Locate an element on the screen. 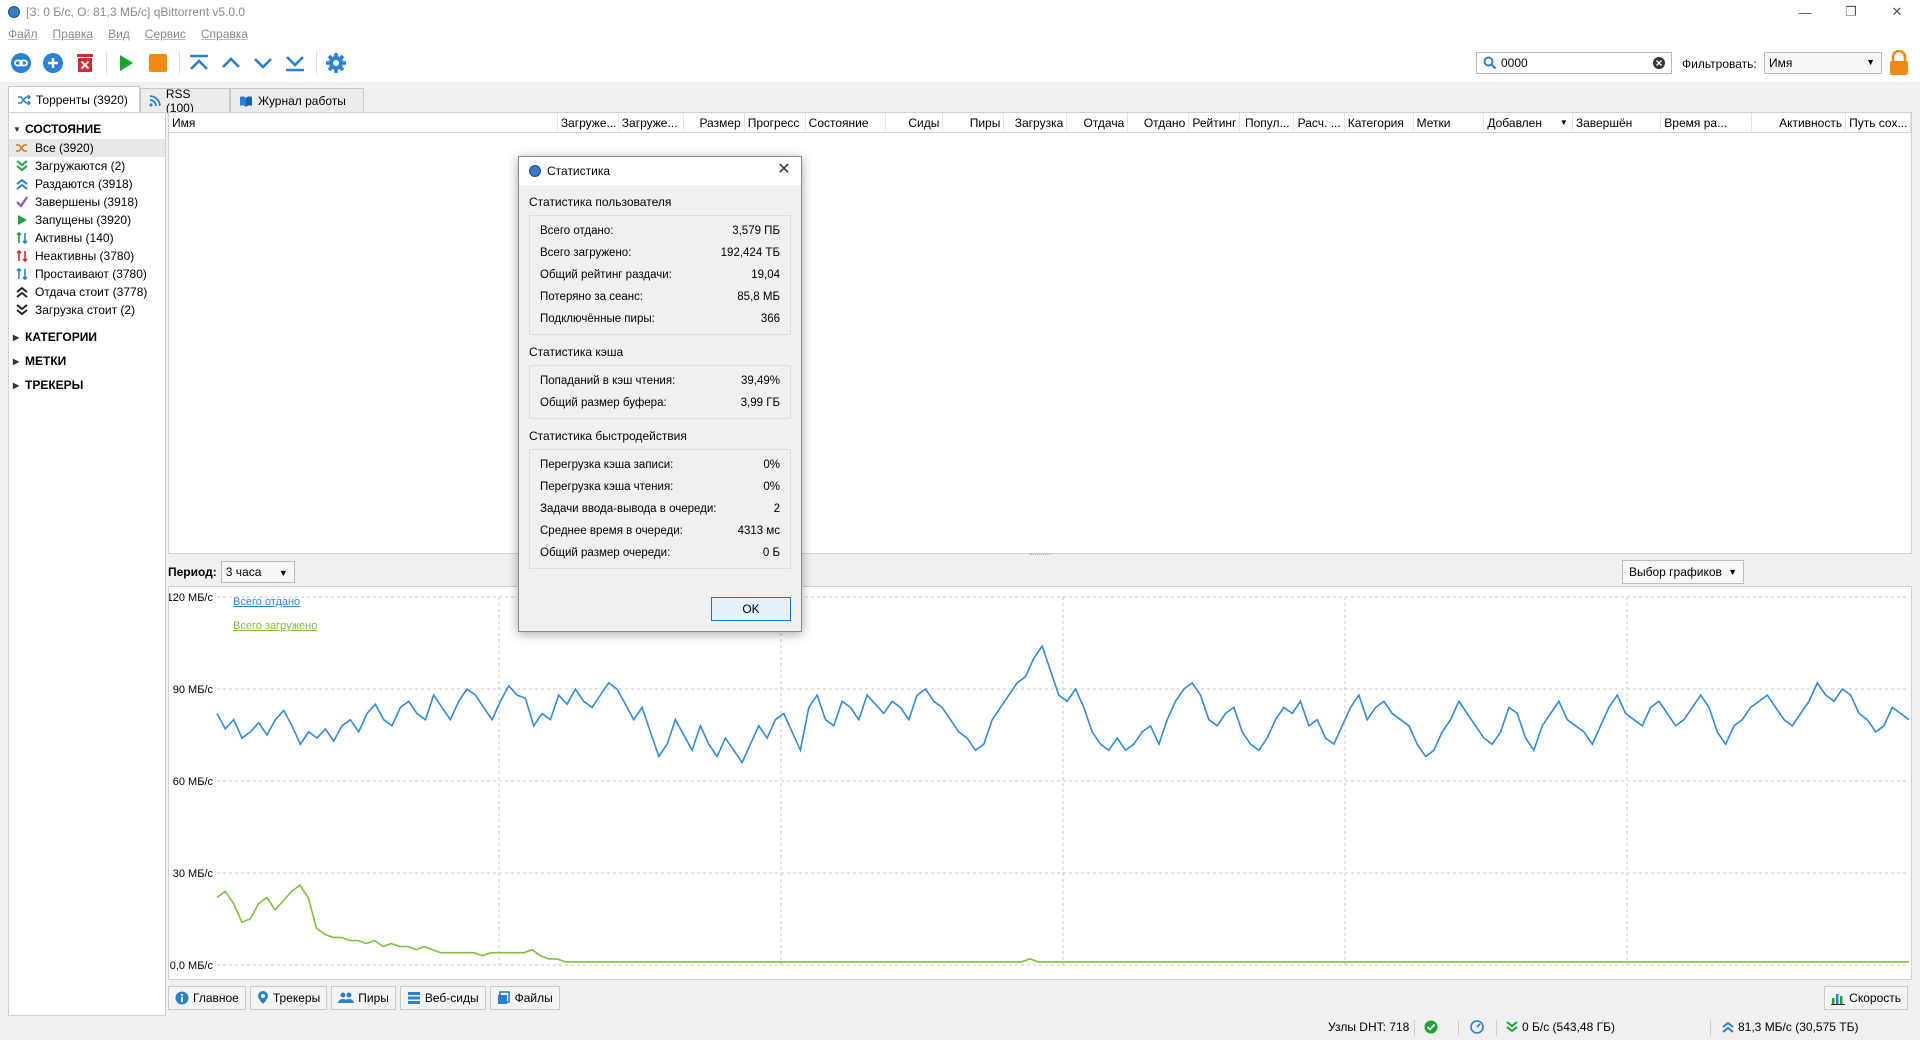 The image size is (1920, 1040). maximize-button: ❐ is located at coordinates (1851, 12).